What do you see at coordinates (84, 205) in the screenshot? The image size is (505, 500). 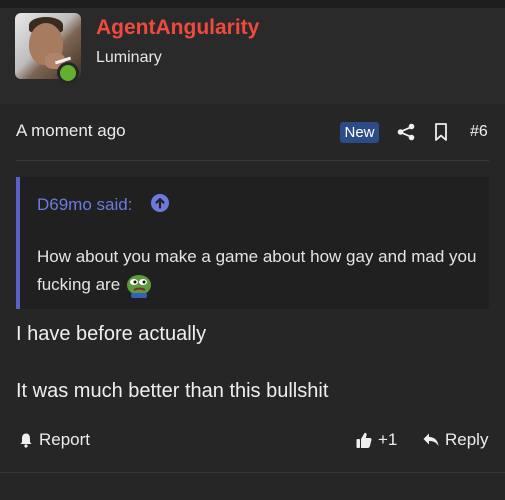 I see `quote-author: D69mo said:` at bounding box center [84, 205].